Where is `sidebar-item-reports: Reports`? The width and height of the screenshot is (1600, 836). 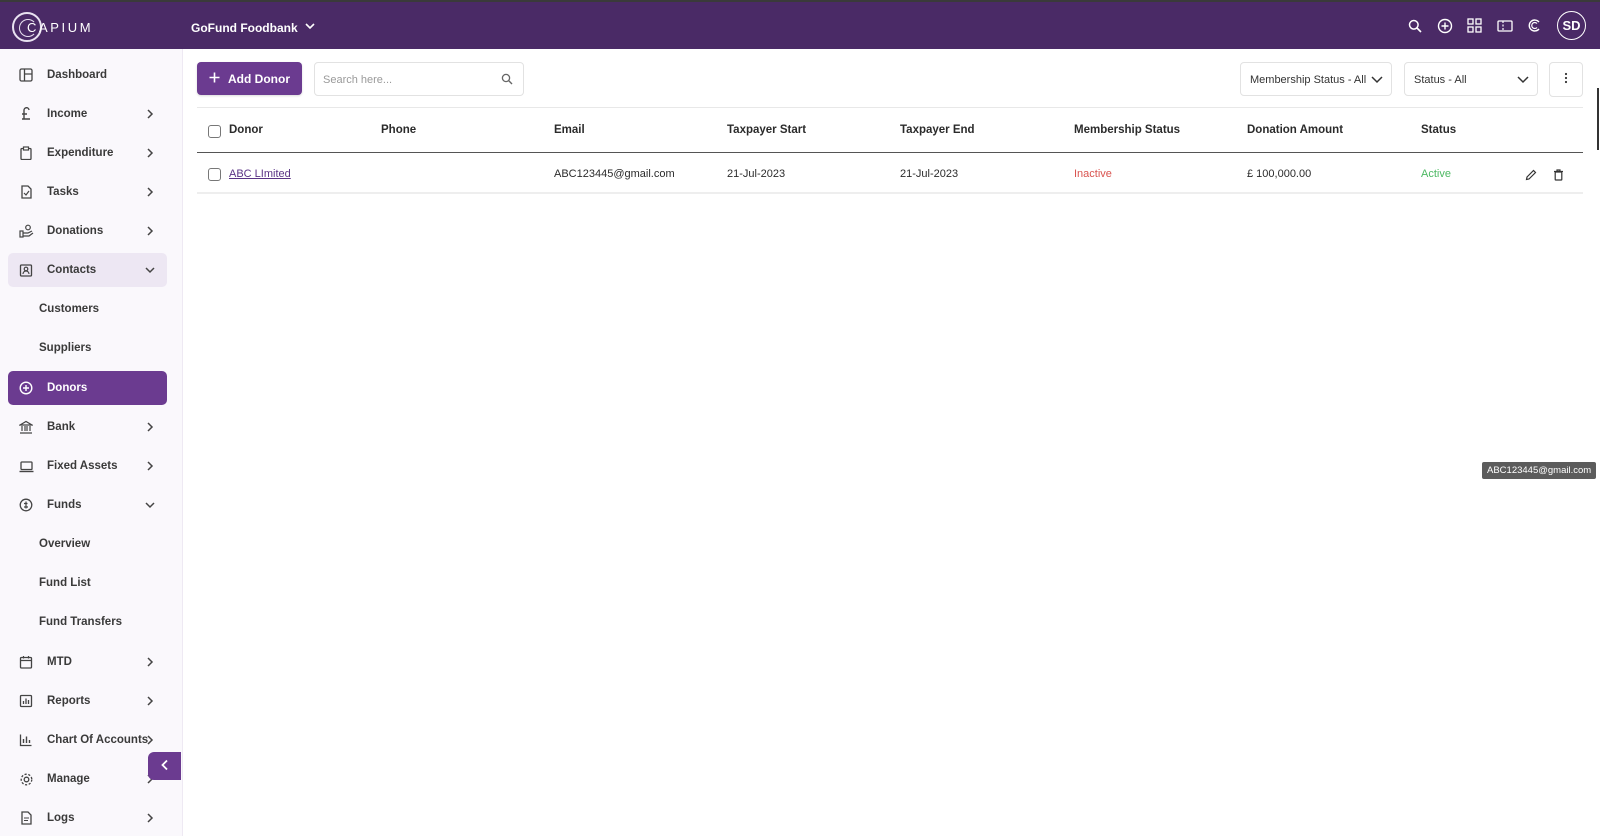
sidebar-item-reports: Reports is located at coordinates (87, 701).